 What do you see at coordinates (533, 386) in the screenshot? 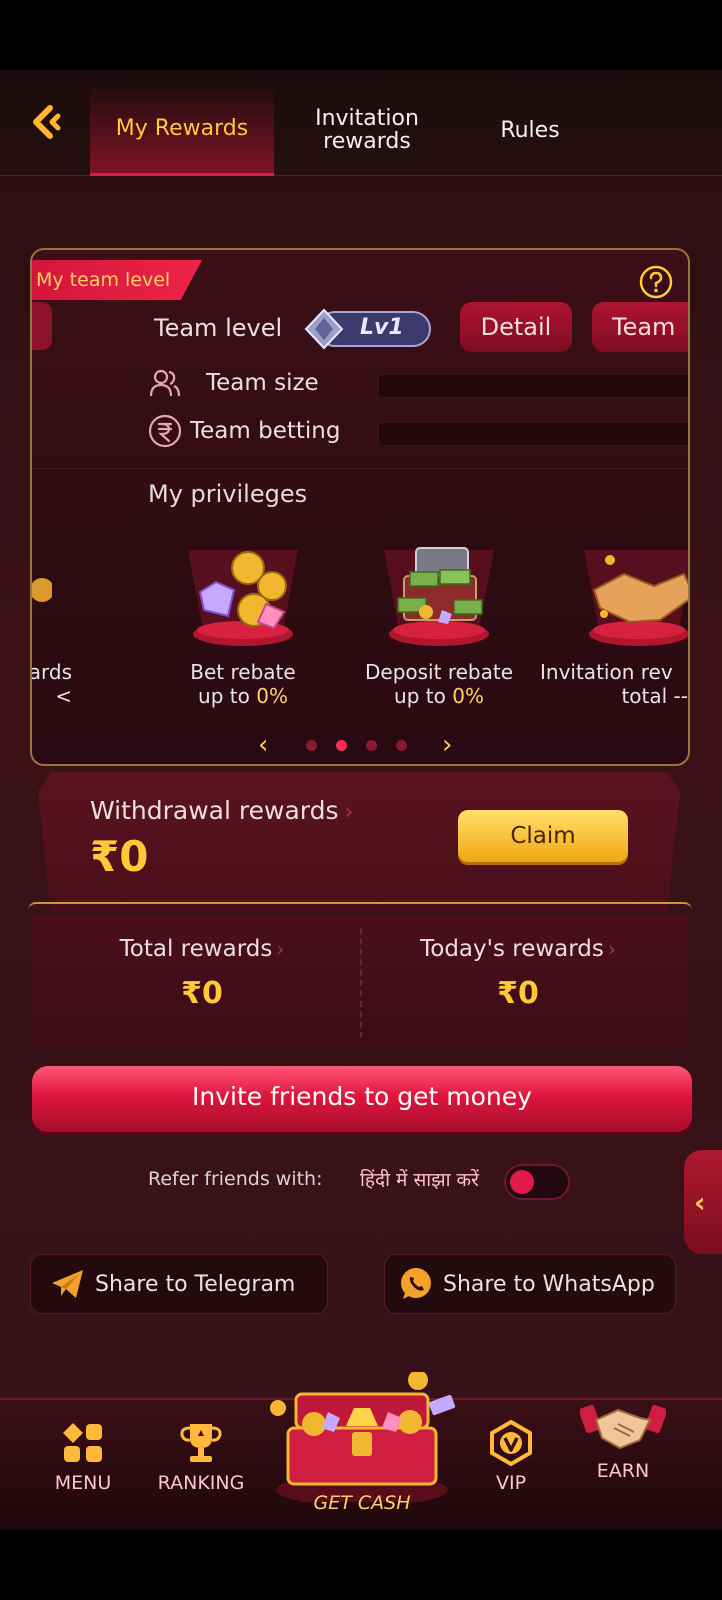
I see `team-size-value` at bounding box center [533, 386].